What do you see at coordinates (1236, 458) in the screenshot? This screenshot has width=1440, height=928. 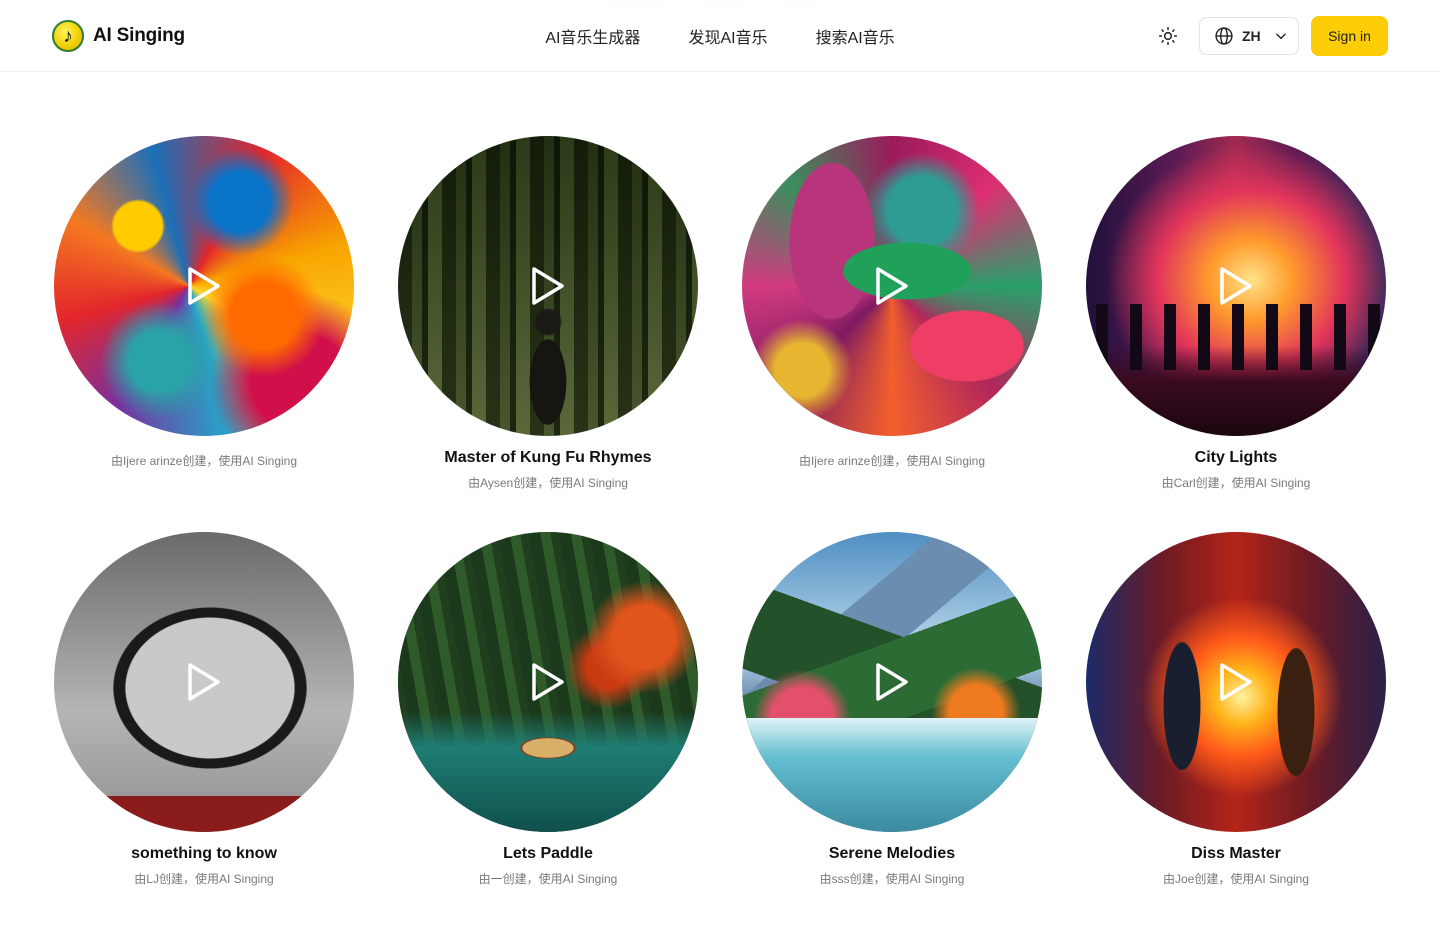 I see `song-title: City Lights` at bounding box center [1236, 458].